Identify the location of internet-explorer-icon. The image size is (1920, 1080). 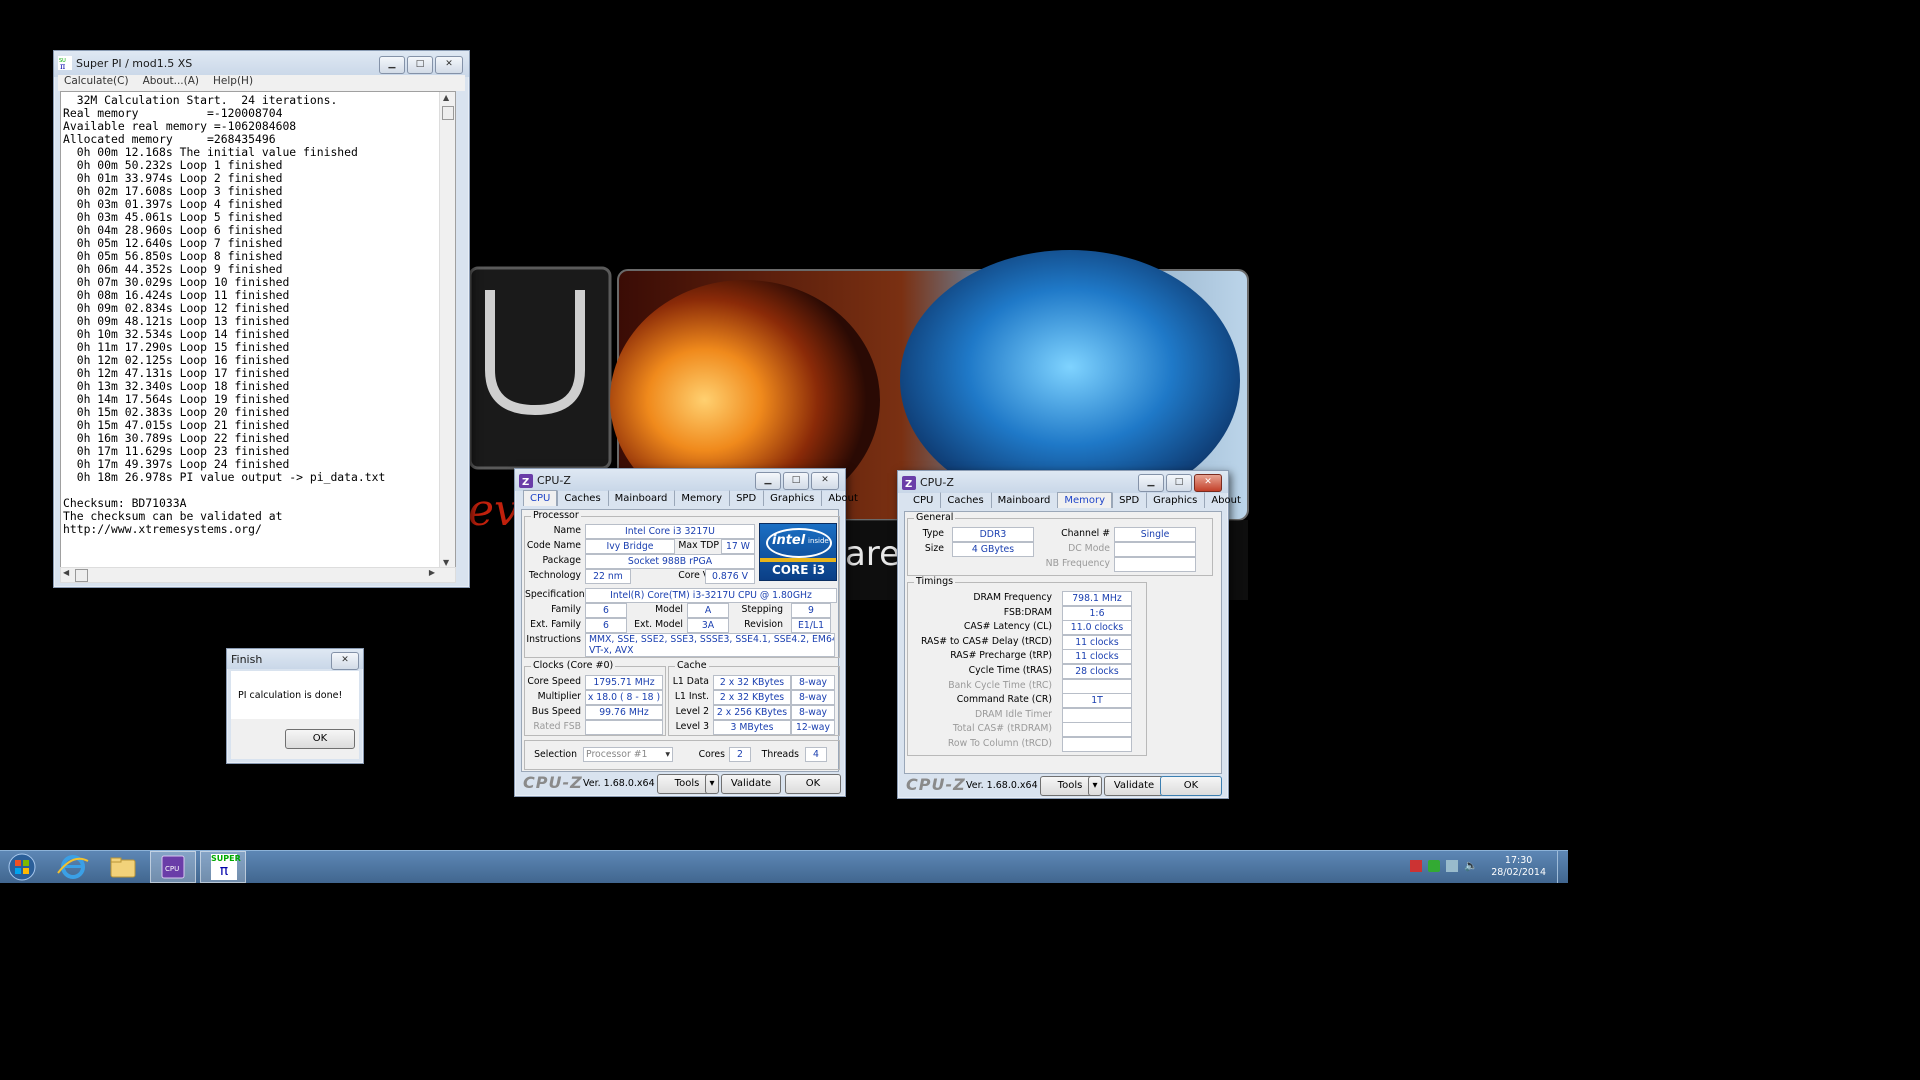
(73, 867).